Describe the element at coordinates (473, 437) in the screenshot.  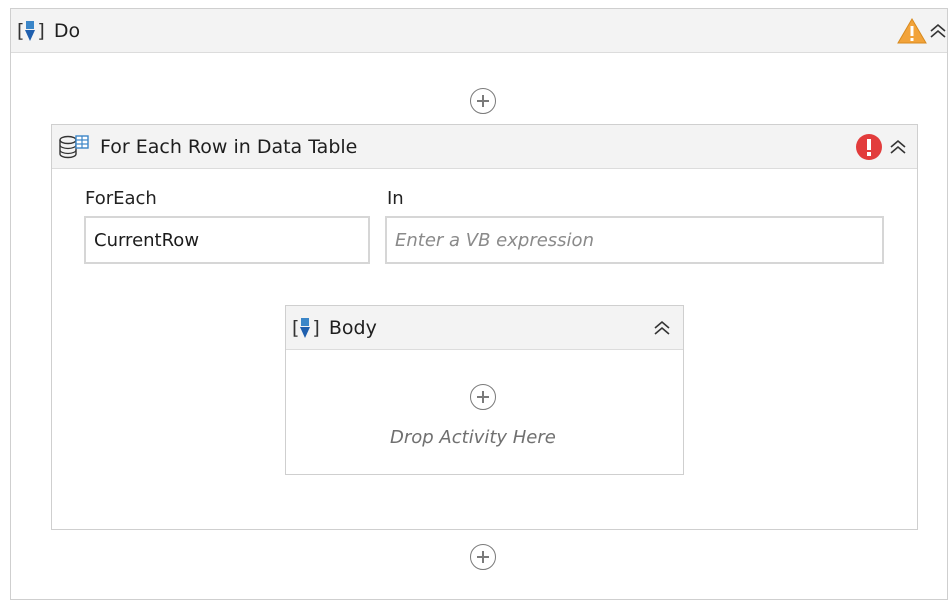
I see `drop-activity-hint: Drop Activity Here` at that location.